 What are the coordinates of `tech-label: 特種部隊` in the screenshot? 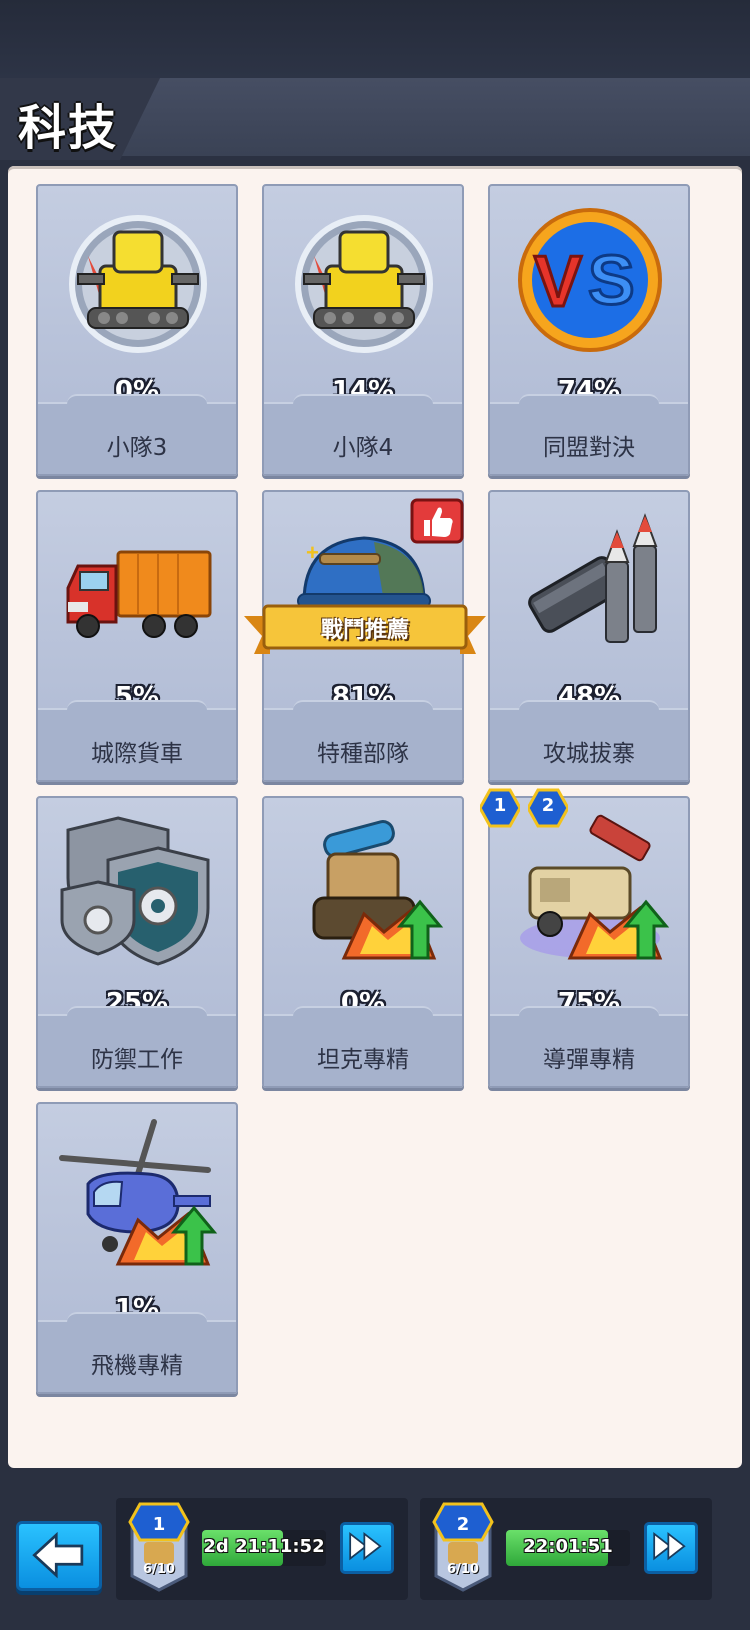 It's located at (363, 754).